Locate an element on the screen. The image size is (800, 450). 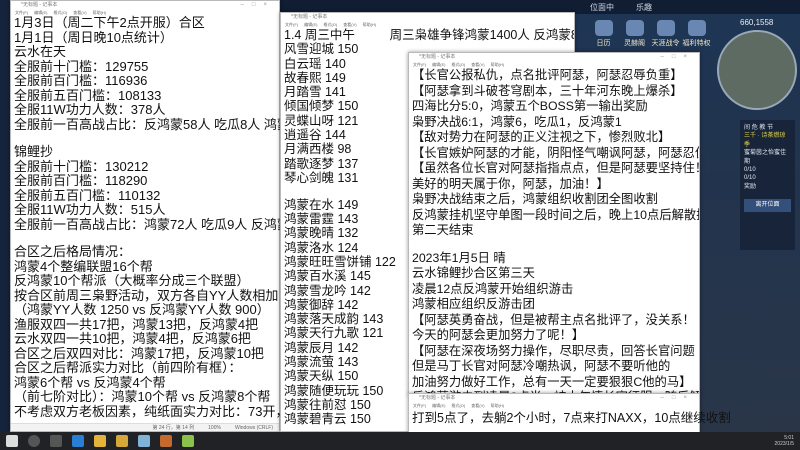
notepad-icon is located at coordinates (144, 441).